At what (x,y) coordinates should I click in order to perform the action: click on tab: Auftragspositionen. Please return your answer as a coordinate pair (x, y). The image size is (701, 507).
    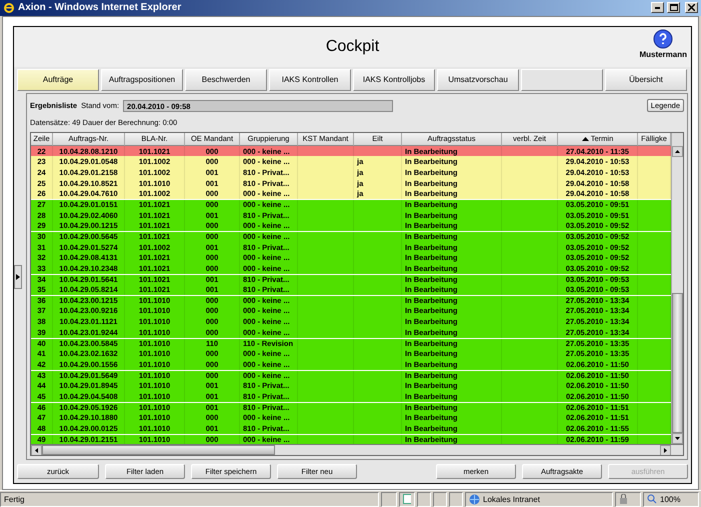
    Looking at the image, I should click on (142, 79).